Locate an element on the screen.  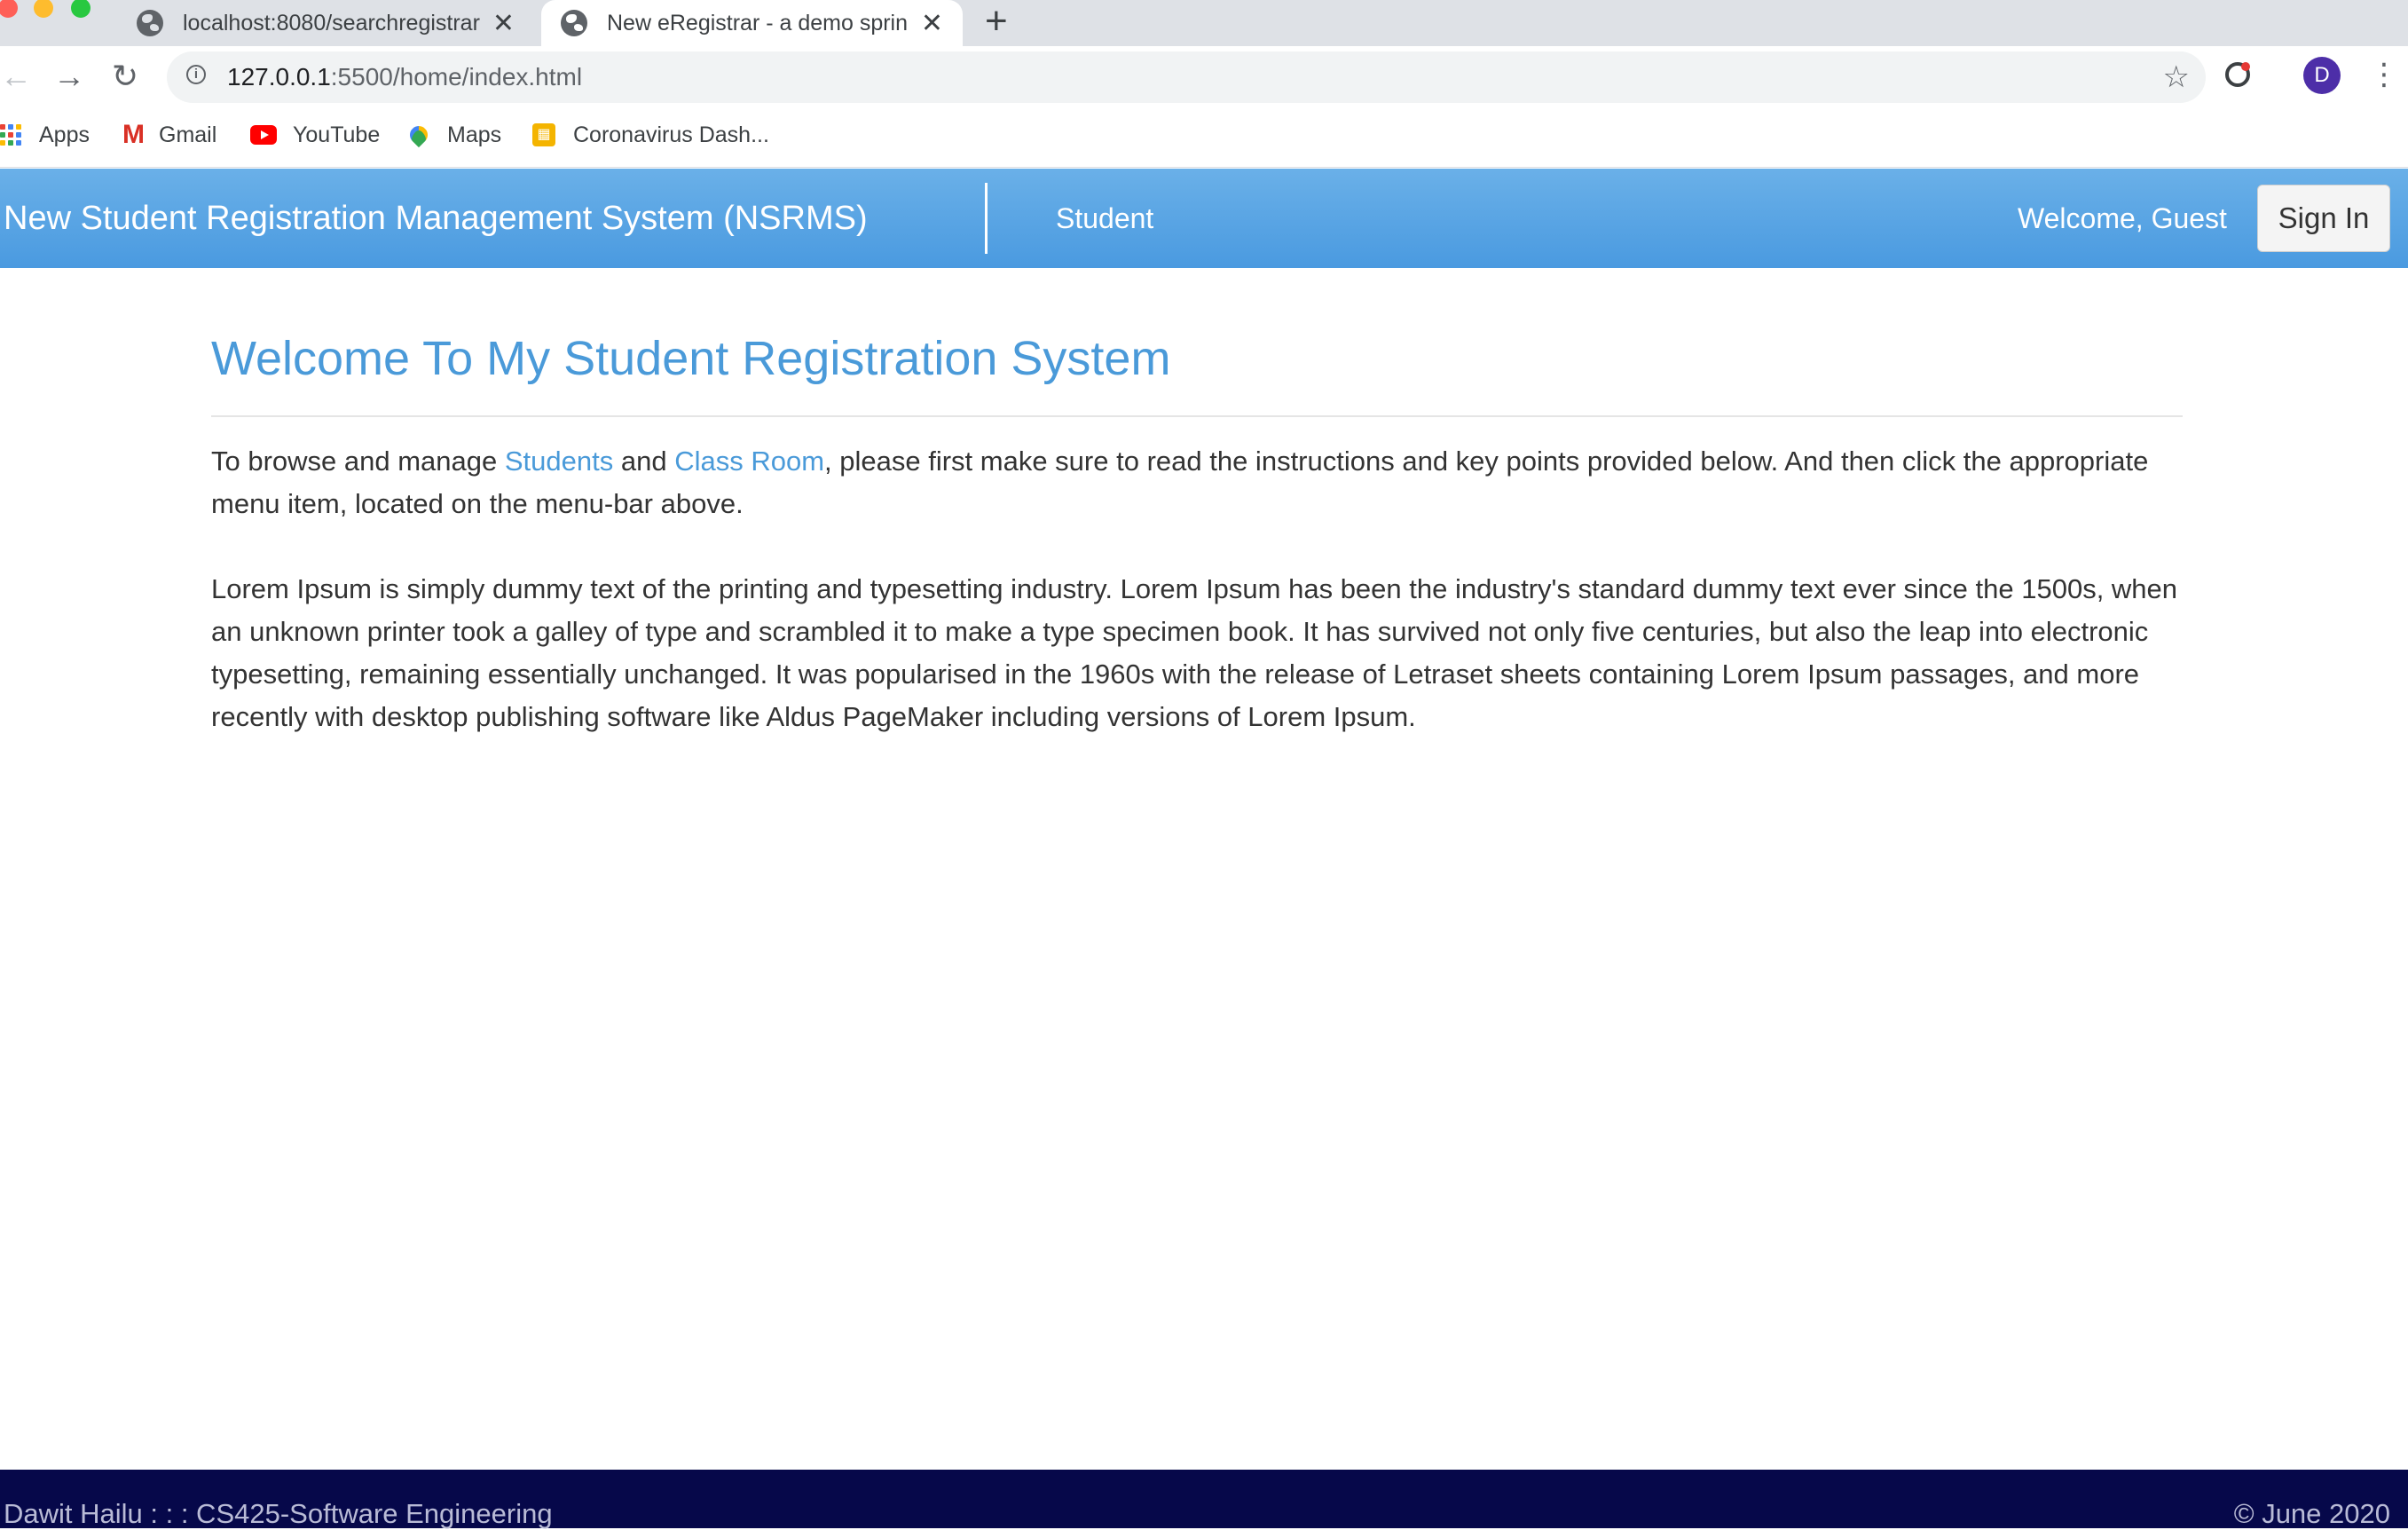
bookmark-label: YouTube is located at coordinates (337, 134).